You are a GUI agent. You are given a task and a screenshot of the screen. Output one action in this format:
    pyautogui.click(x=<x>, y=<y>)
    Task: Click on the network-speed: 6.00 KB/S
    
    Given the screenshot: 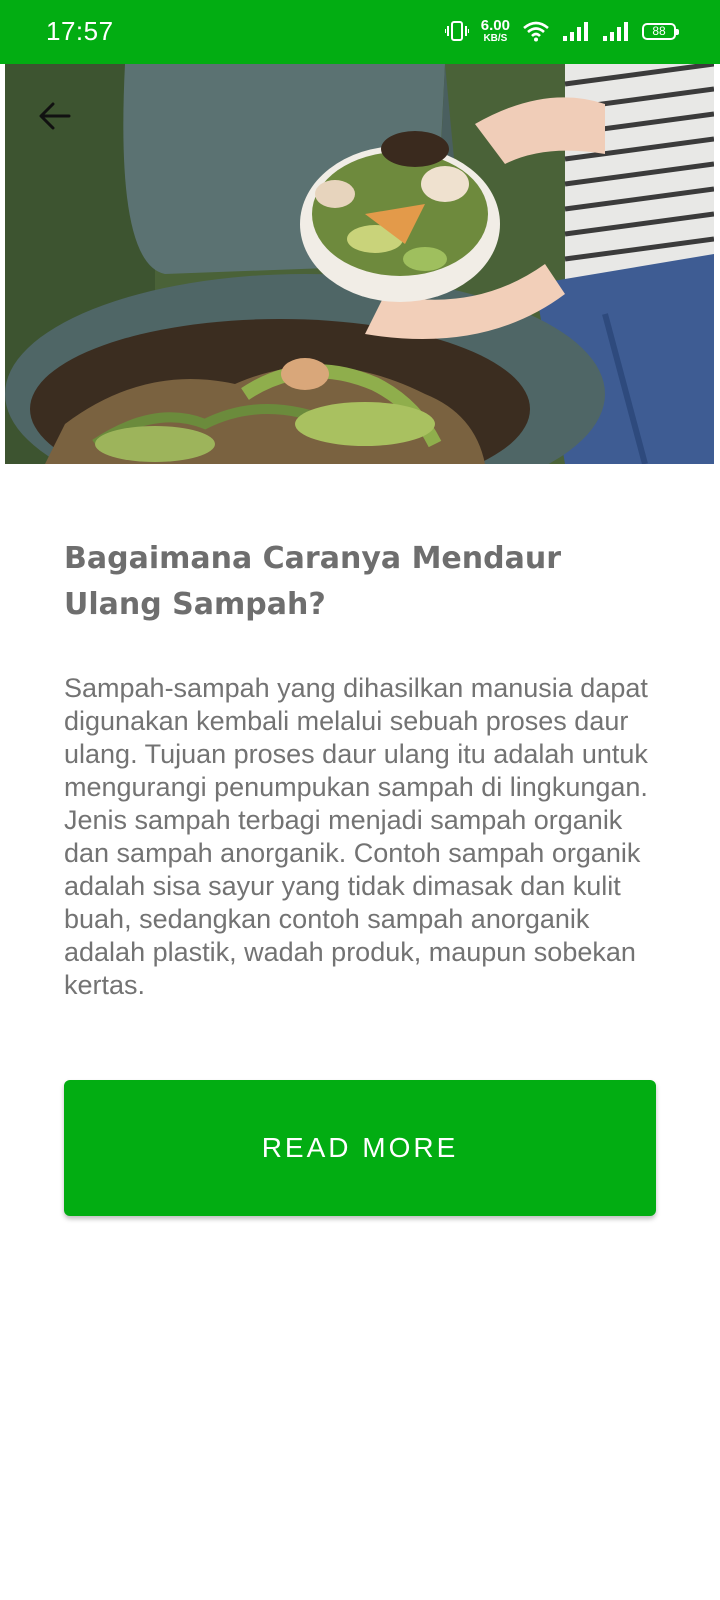 What is the action you would take?
    pyautogui.click(x=495, y=31)
    